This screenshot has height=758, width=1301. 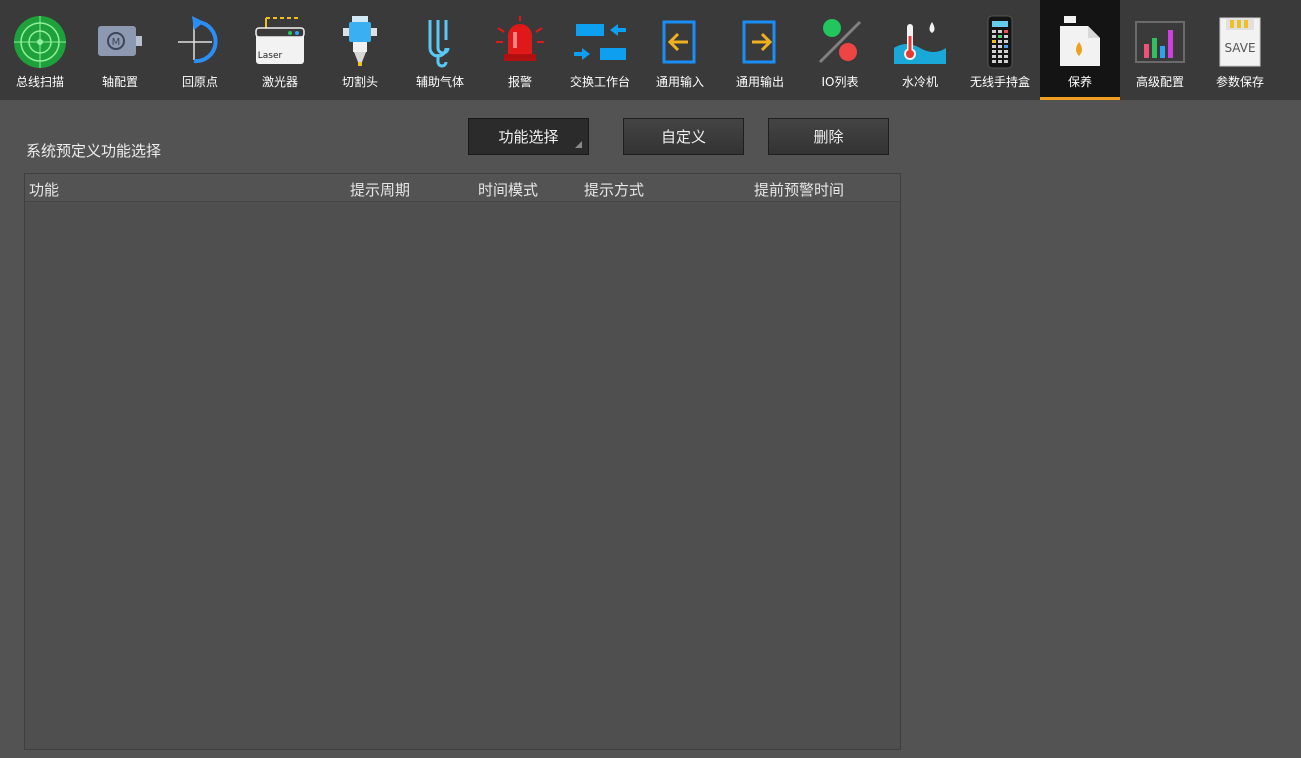 I want to click on delete-button: 删除, so click(x=828, y=136).